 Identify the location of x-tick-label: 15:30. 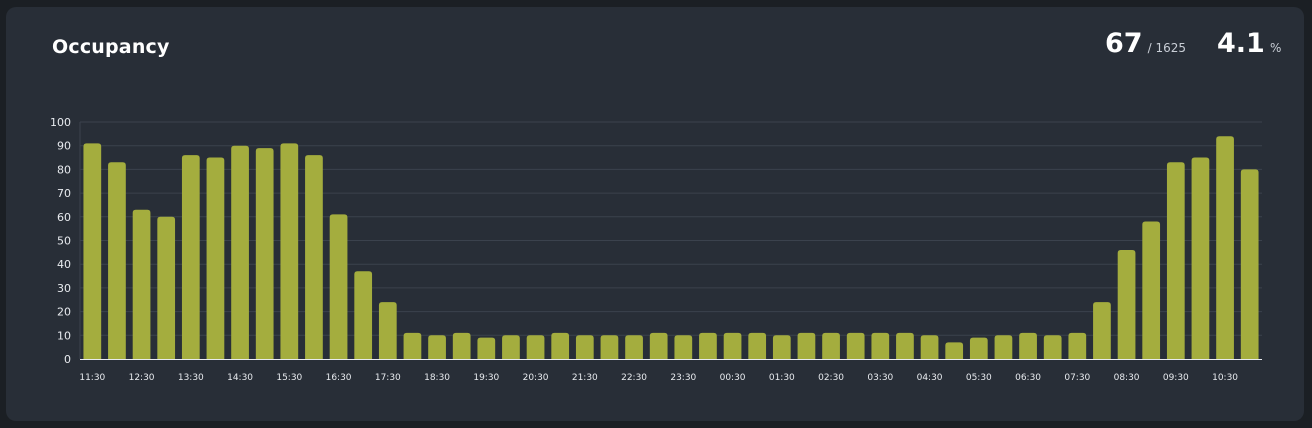
(289, 378).